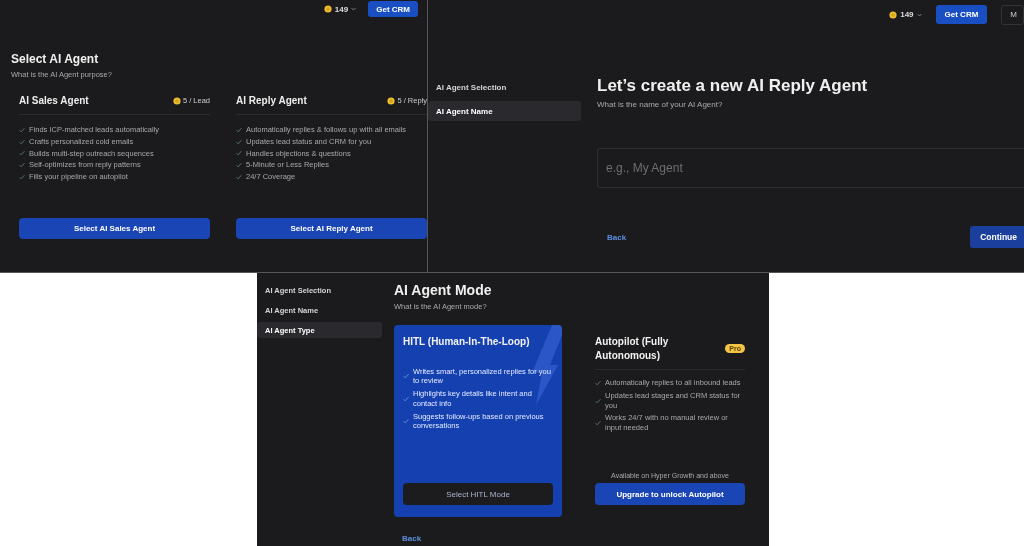 The width and height of the screenshot is (1024, 546). I want to click on select-agent-button: Select AI Reply Agent, so click(331, 228).